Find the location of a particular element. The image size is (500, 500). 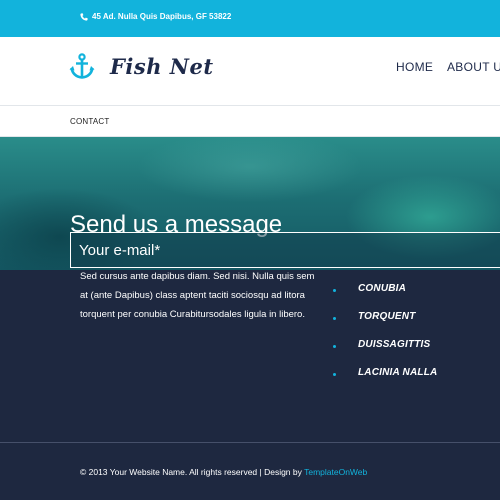

link-torquent: TORQUENT is located at coordinates (387, 316).